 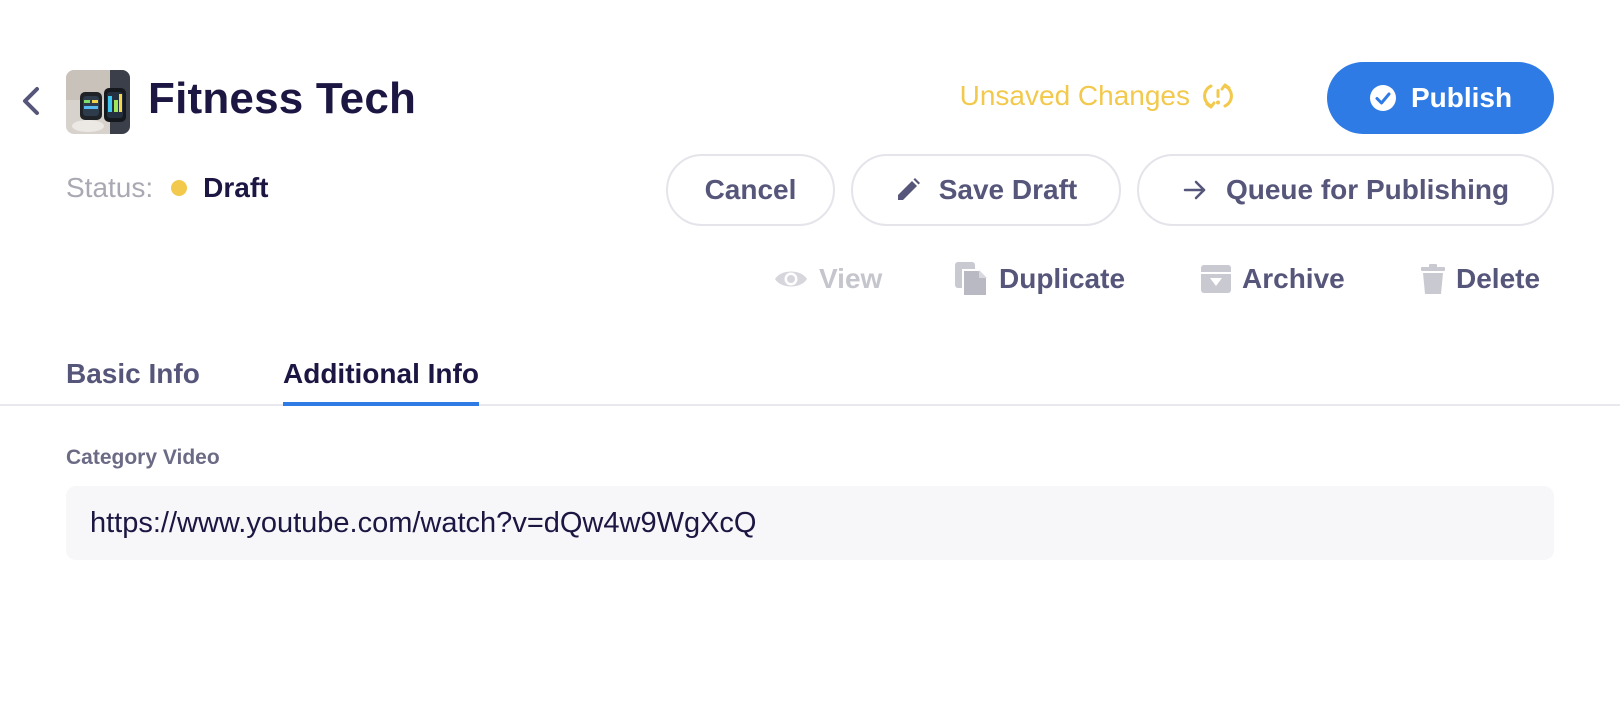 What do you see at coordinates (98, 102) in the screenshot?
I see `category-thumbnail` at bounding box center [98, 102].